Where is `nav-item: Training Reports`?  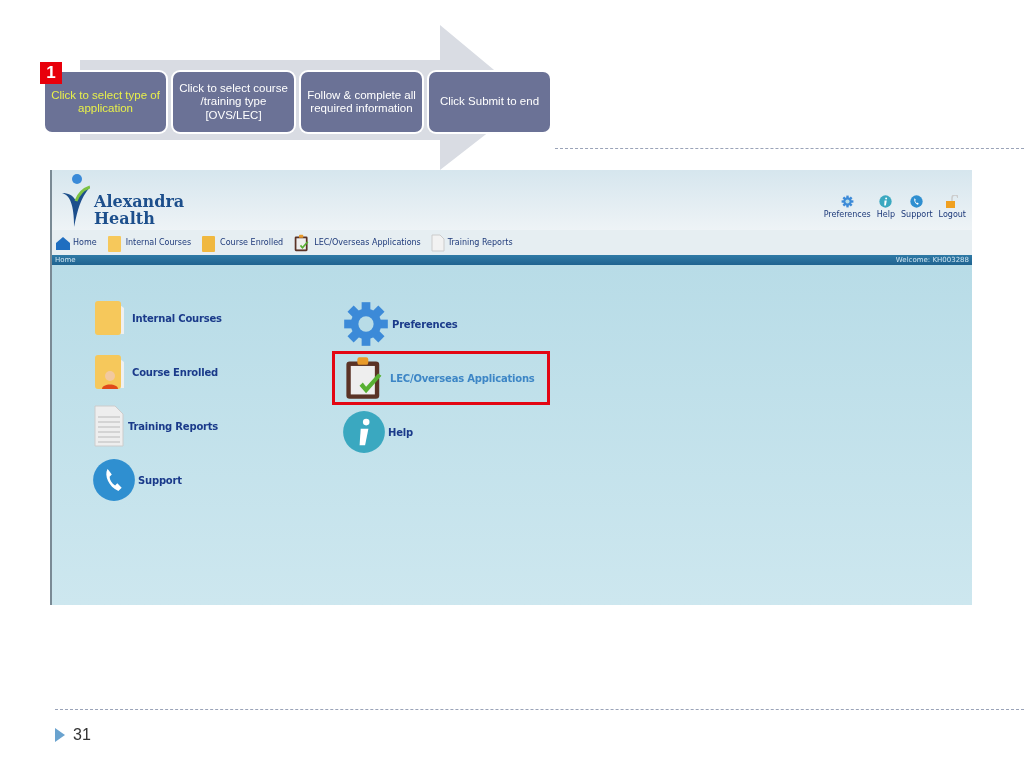
nav-item: Training Reports is located at coordinates (471, 242).